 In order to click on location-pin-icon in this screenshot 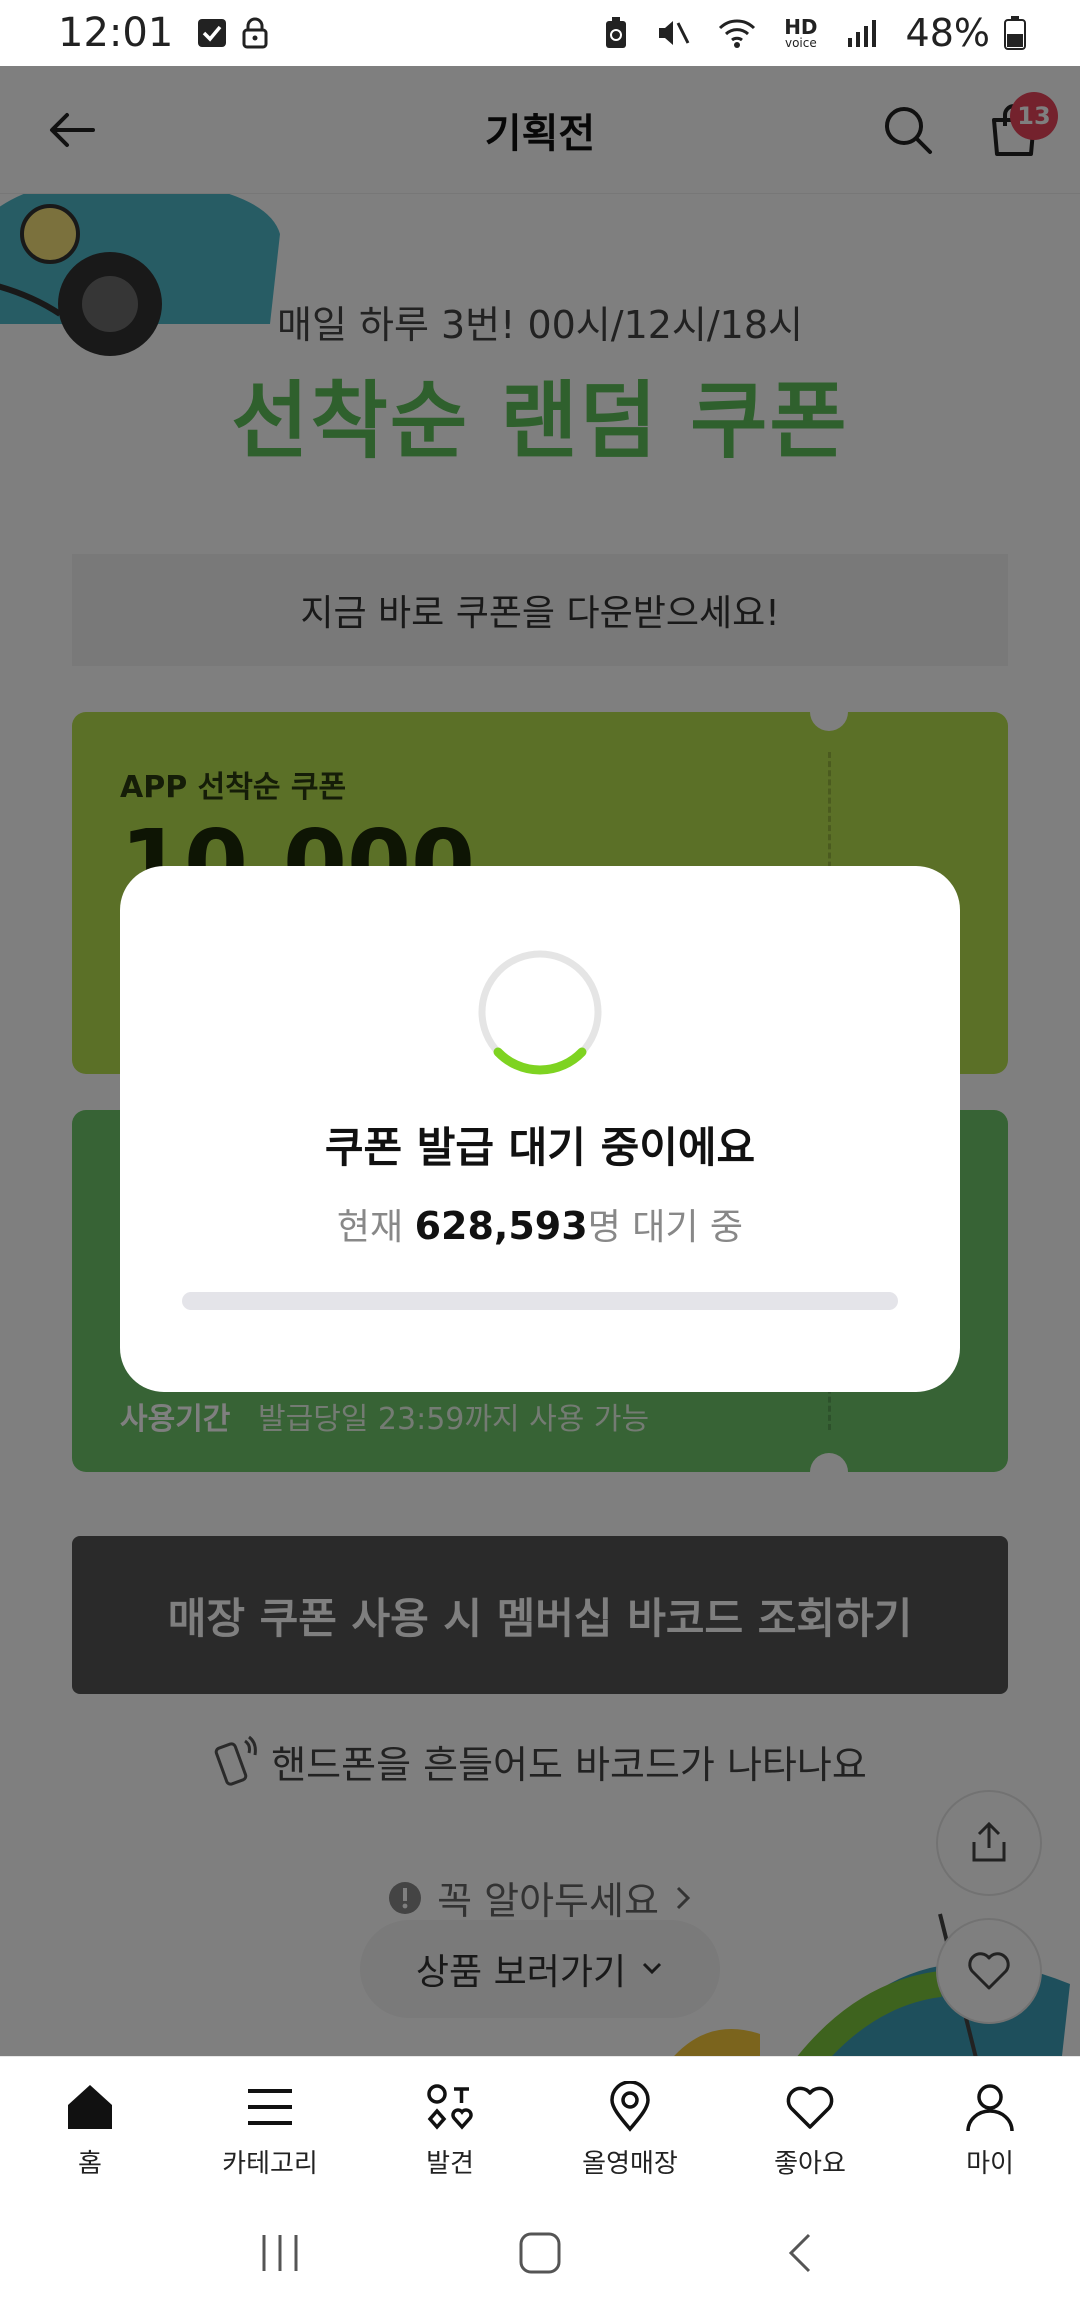, I will do `click(630, 2107)`.